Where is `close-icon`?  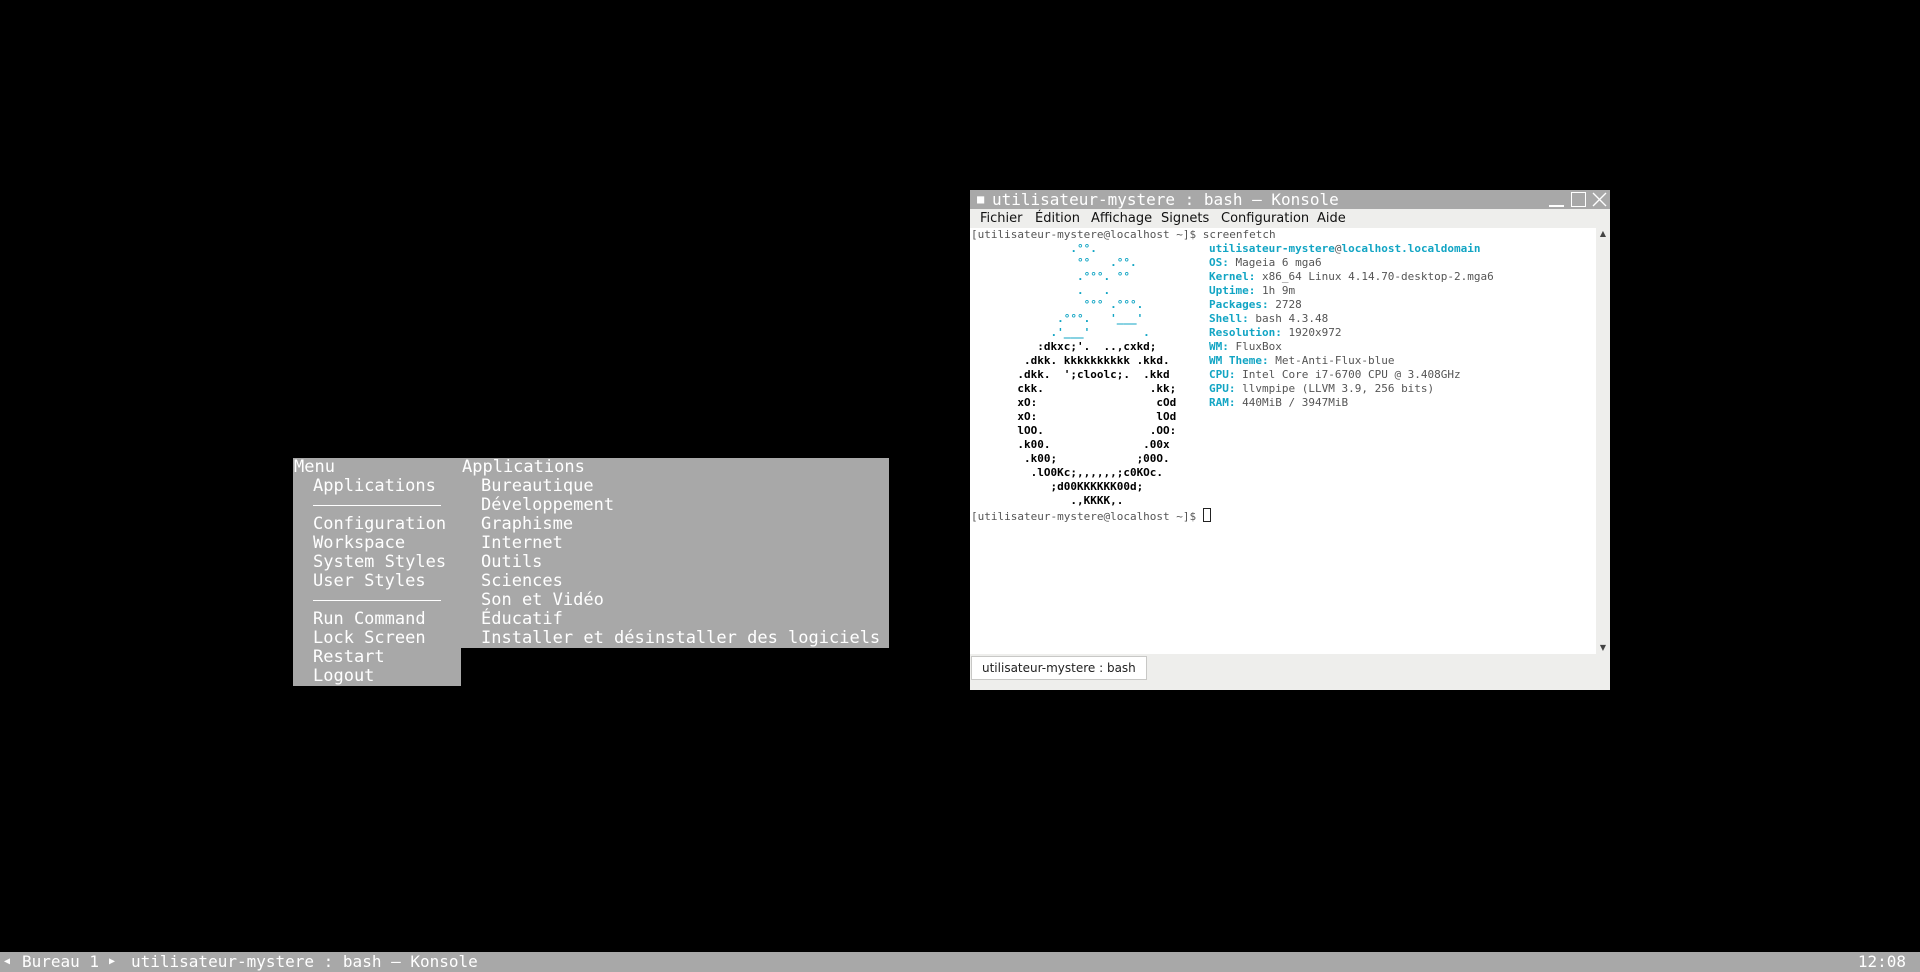
close-icon is located at coordinates (1599, 199).